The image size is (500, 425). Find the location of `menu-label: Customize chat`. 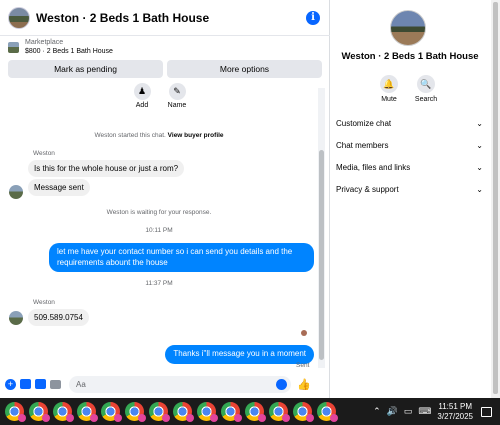

menu-label: Customize chat is located at coordinates (364, 123).